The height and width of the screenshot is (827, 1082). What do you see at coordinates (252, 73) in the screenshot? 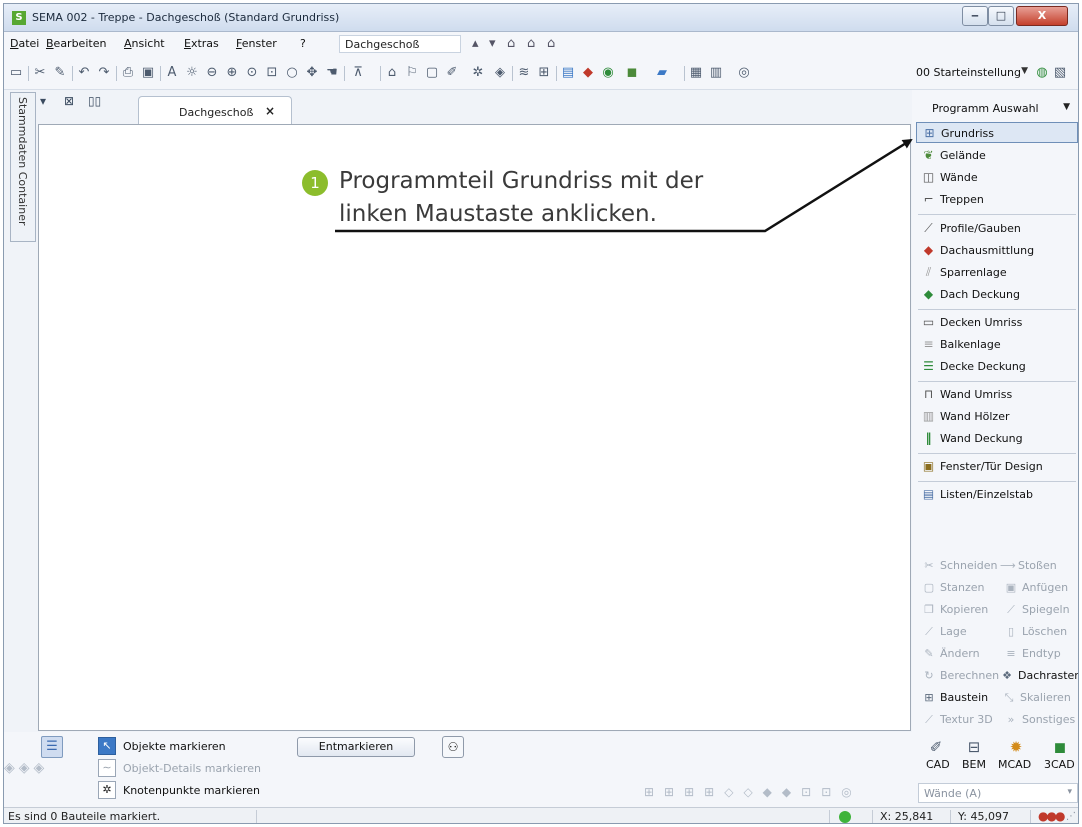
I see `zoom-window-icon: ⊙` at bounding box center [252, 73].